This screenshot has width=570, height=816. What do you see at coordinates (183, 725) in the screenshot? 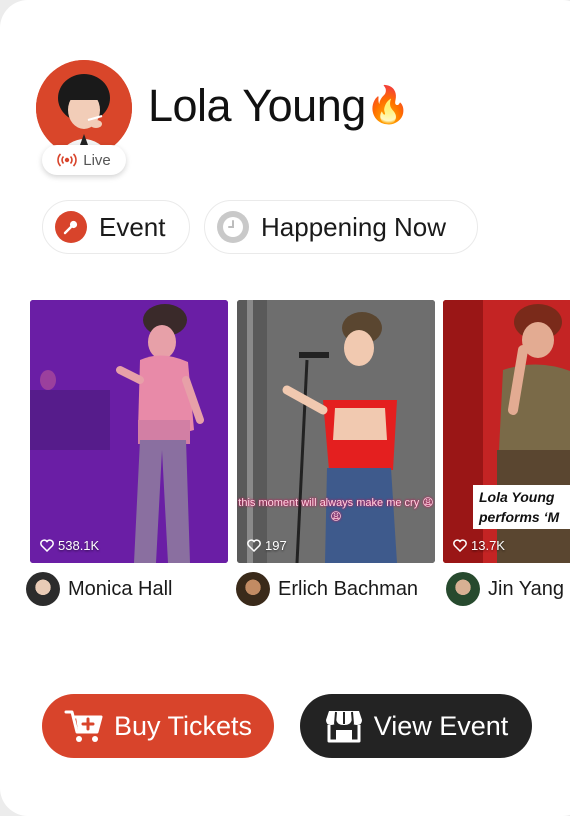
I see `buy-tickets-label: Buy Tickets` at bounding box center [183, 725].